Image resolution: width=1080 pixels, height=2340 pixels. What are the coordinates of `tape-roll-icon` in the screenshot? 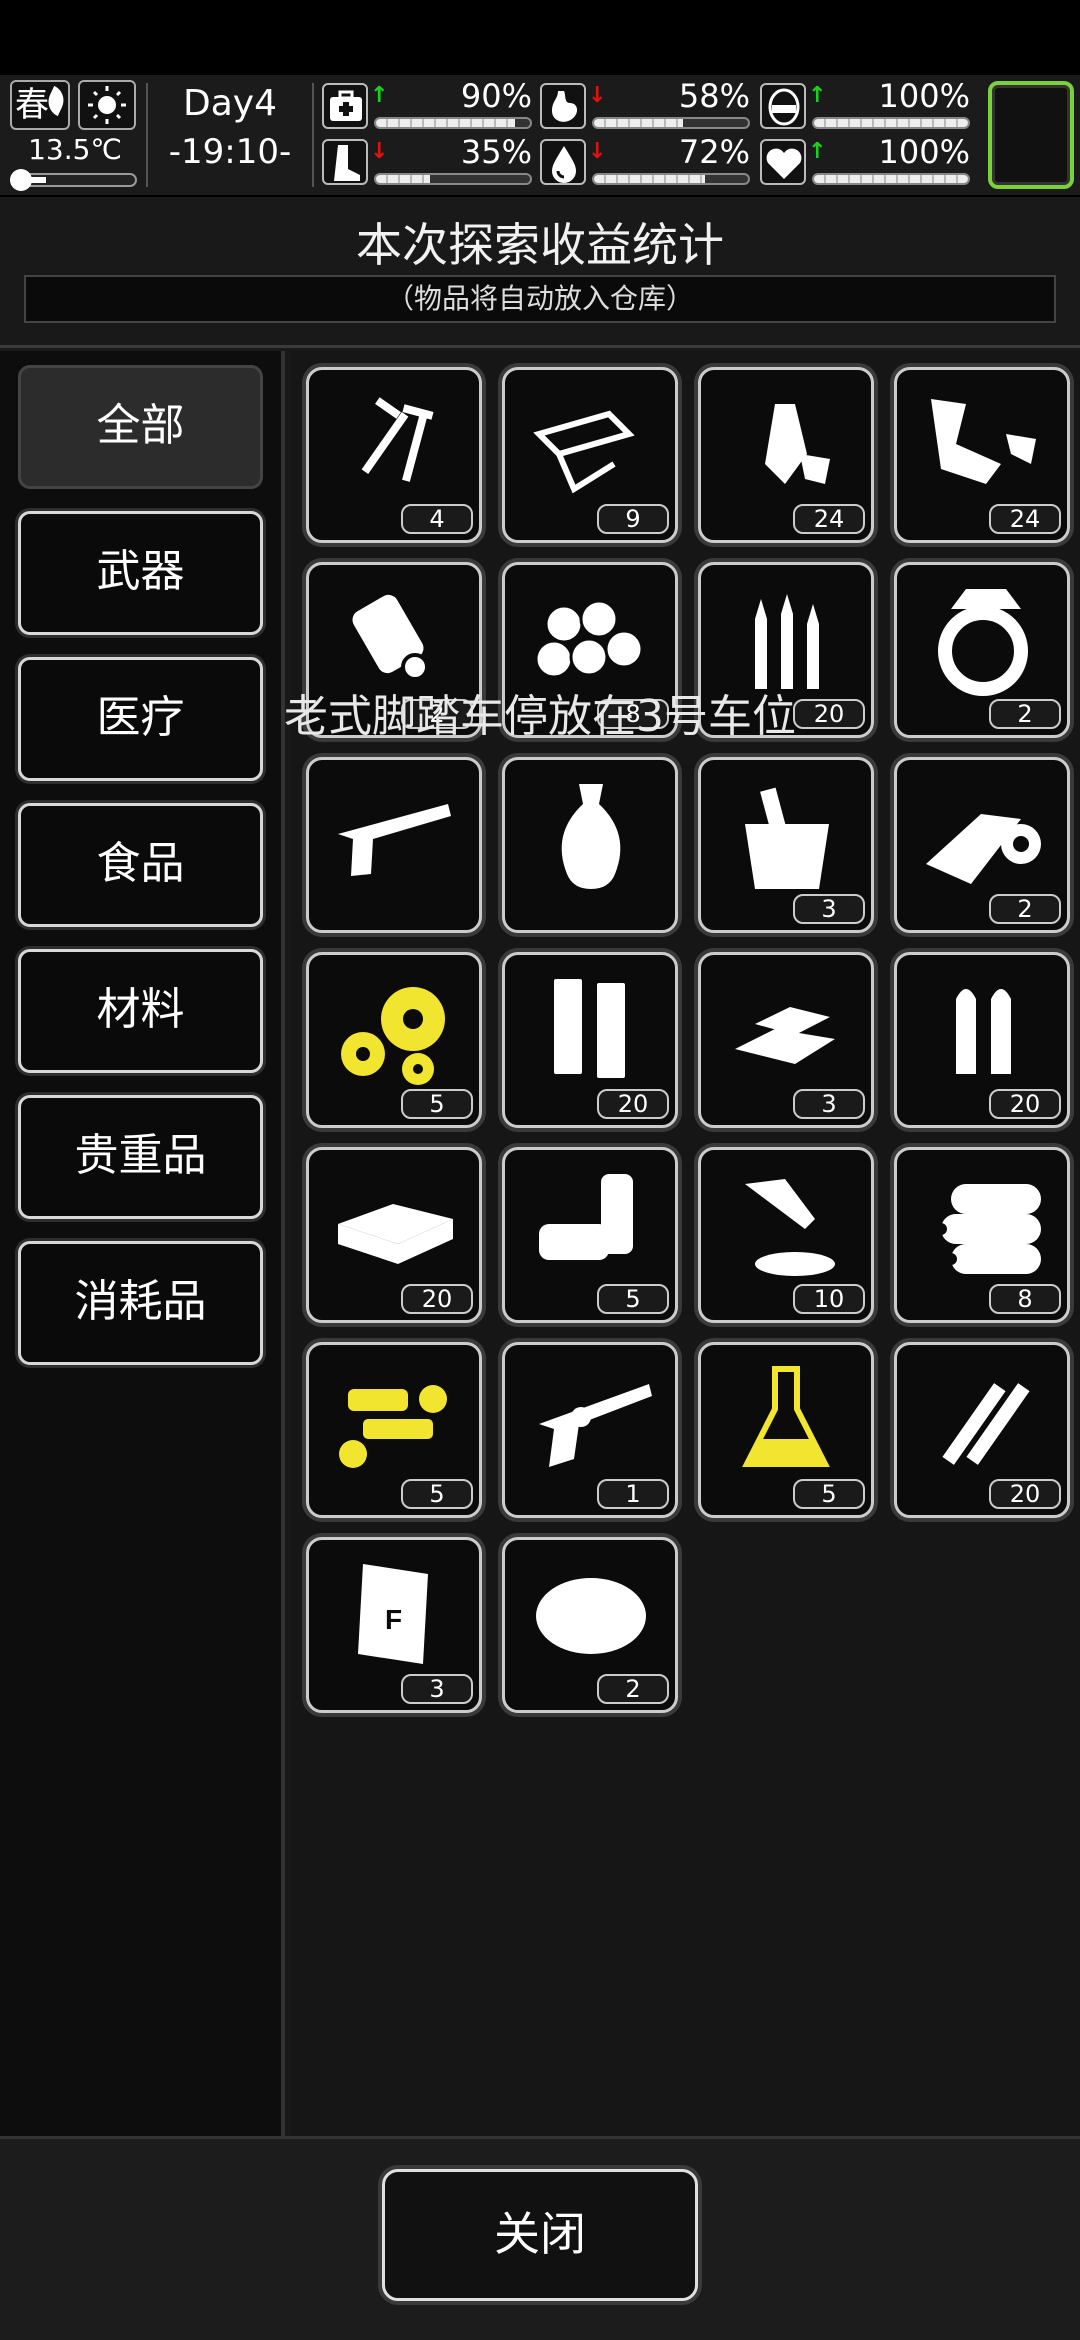 It's located at (983, 849).